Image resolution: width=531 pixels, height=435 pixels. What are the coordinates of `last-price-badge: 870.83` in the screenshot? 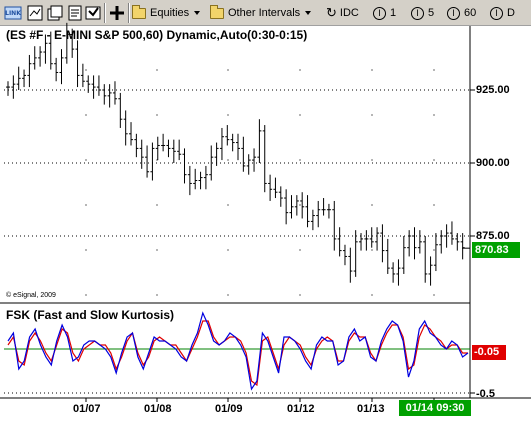 It's located at (496, 250).